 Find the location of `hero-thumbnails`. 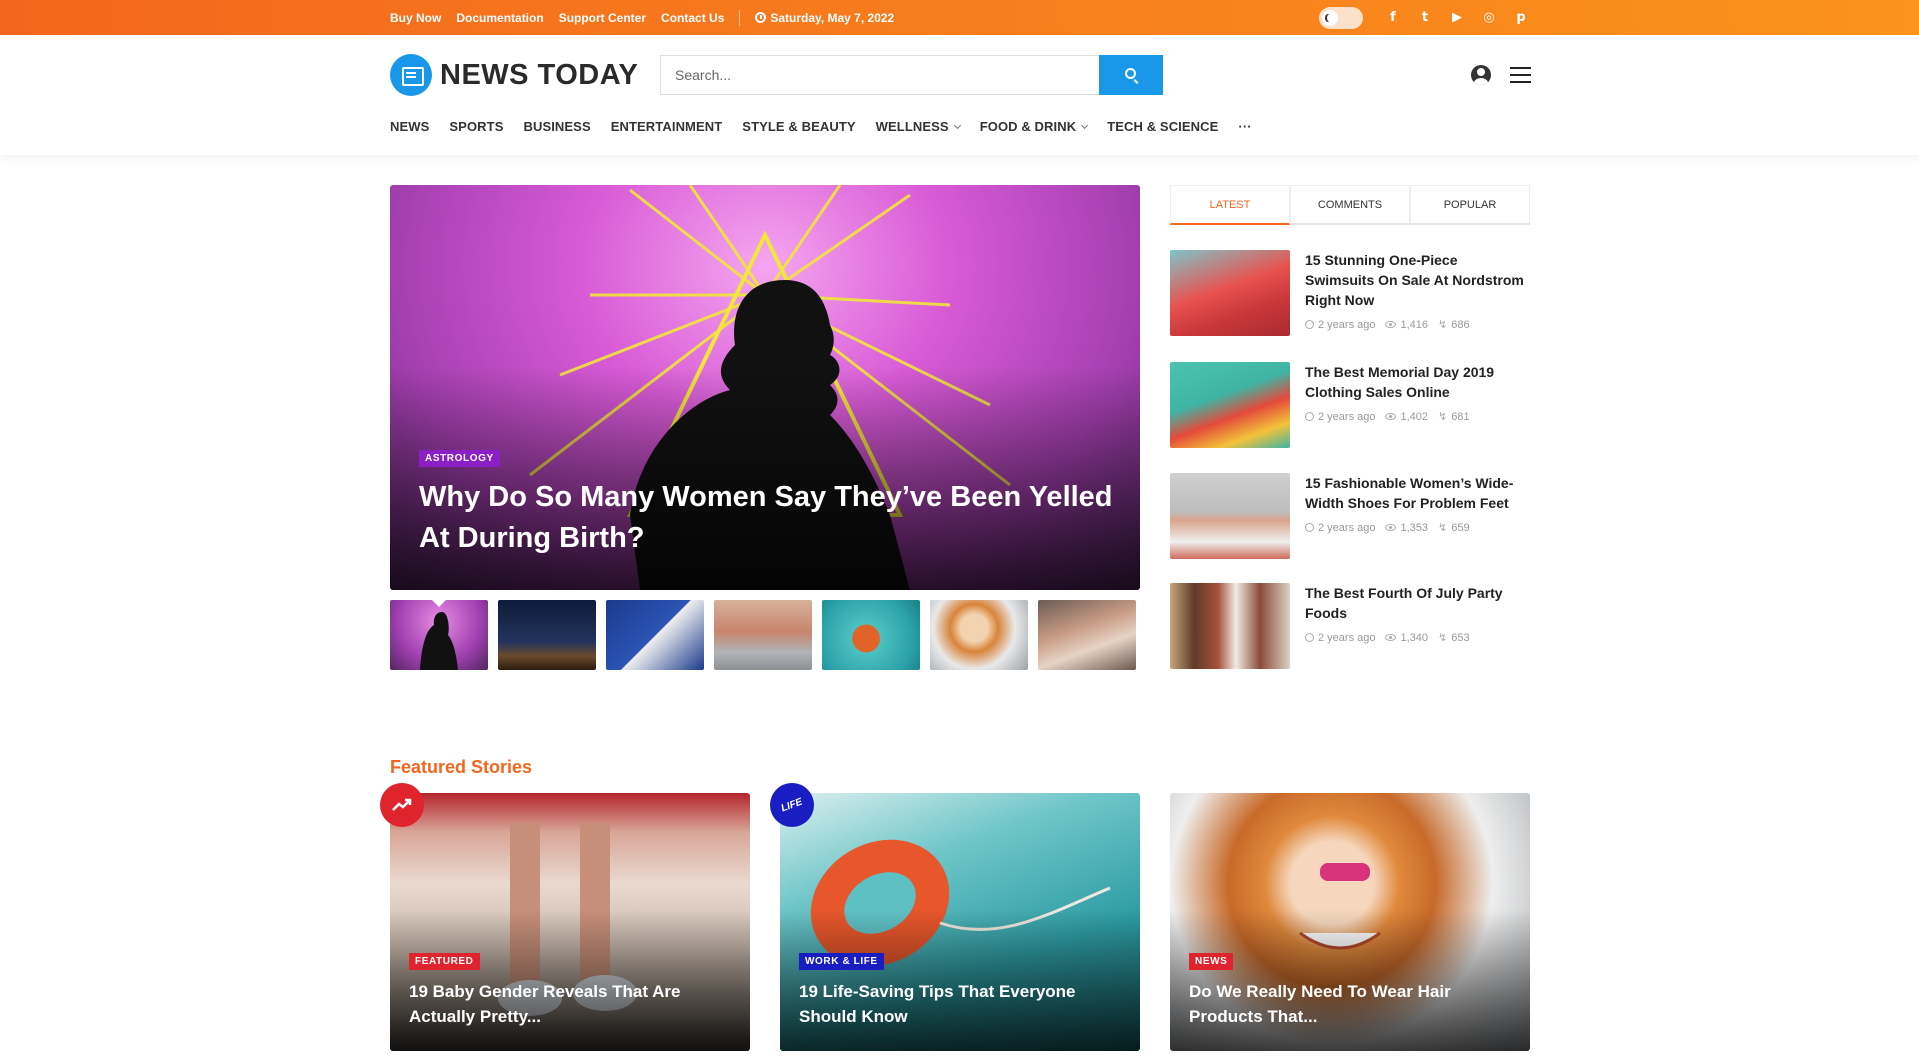

hero-thumbnails is located at coordinates (763, 635).